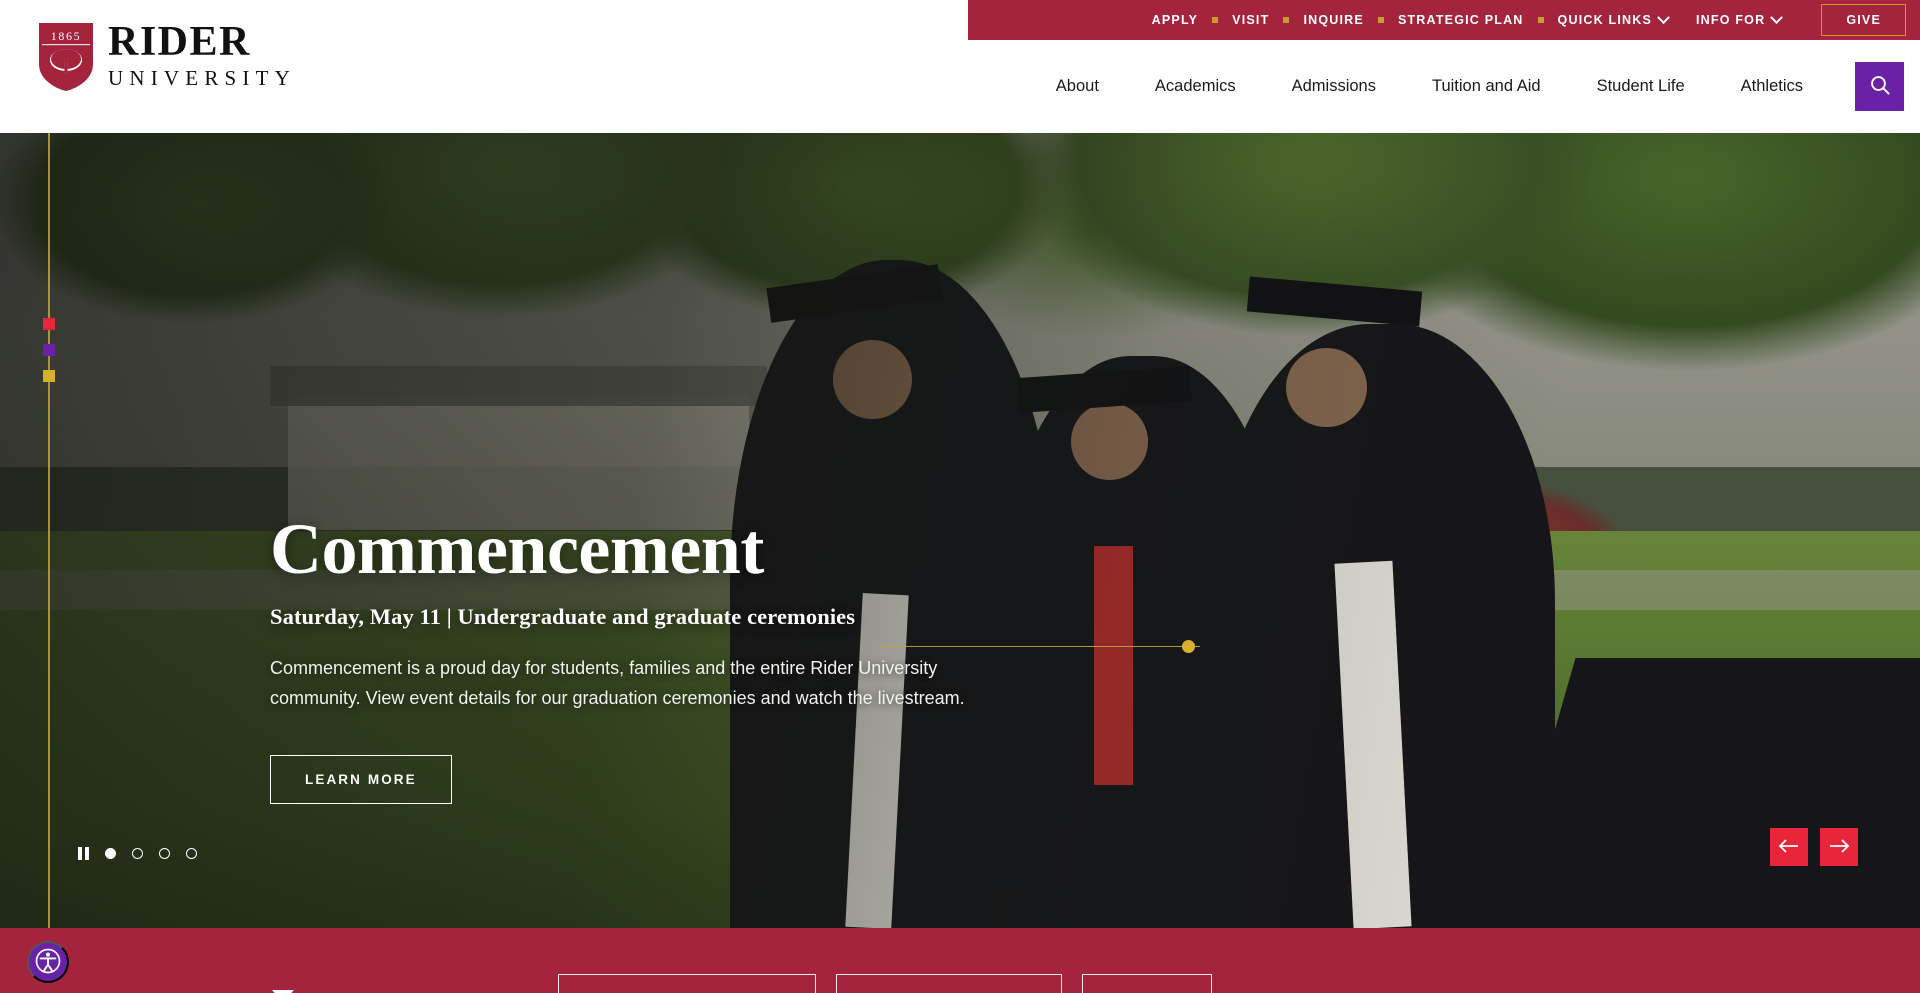 This screenshot has height=993, width=1920. I want to click on utility-link-quick-links: QUICK LINKS, so click(1613, 18).